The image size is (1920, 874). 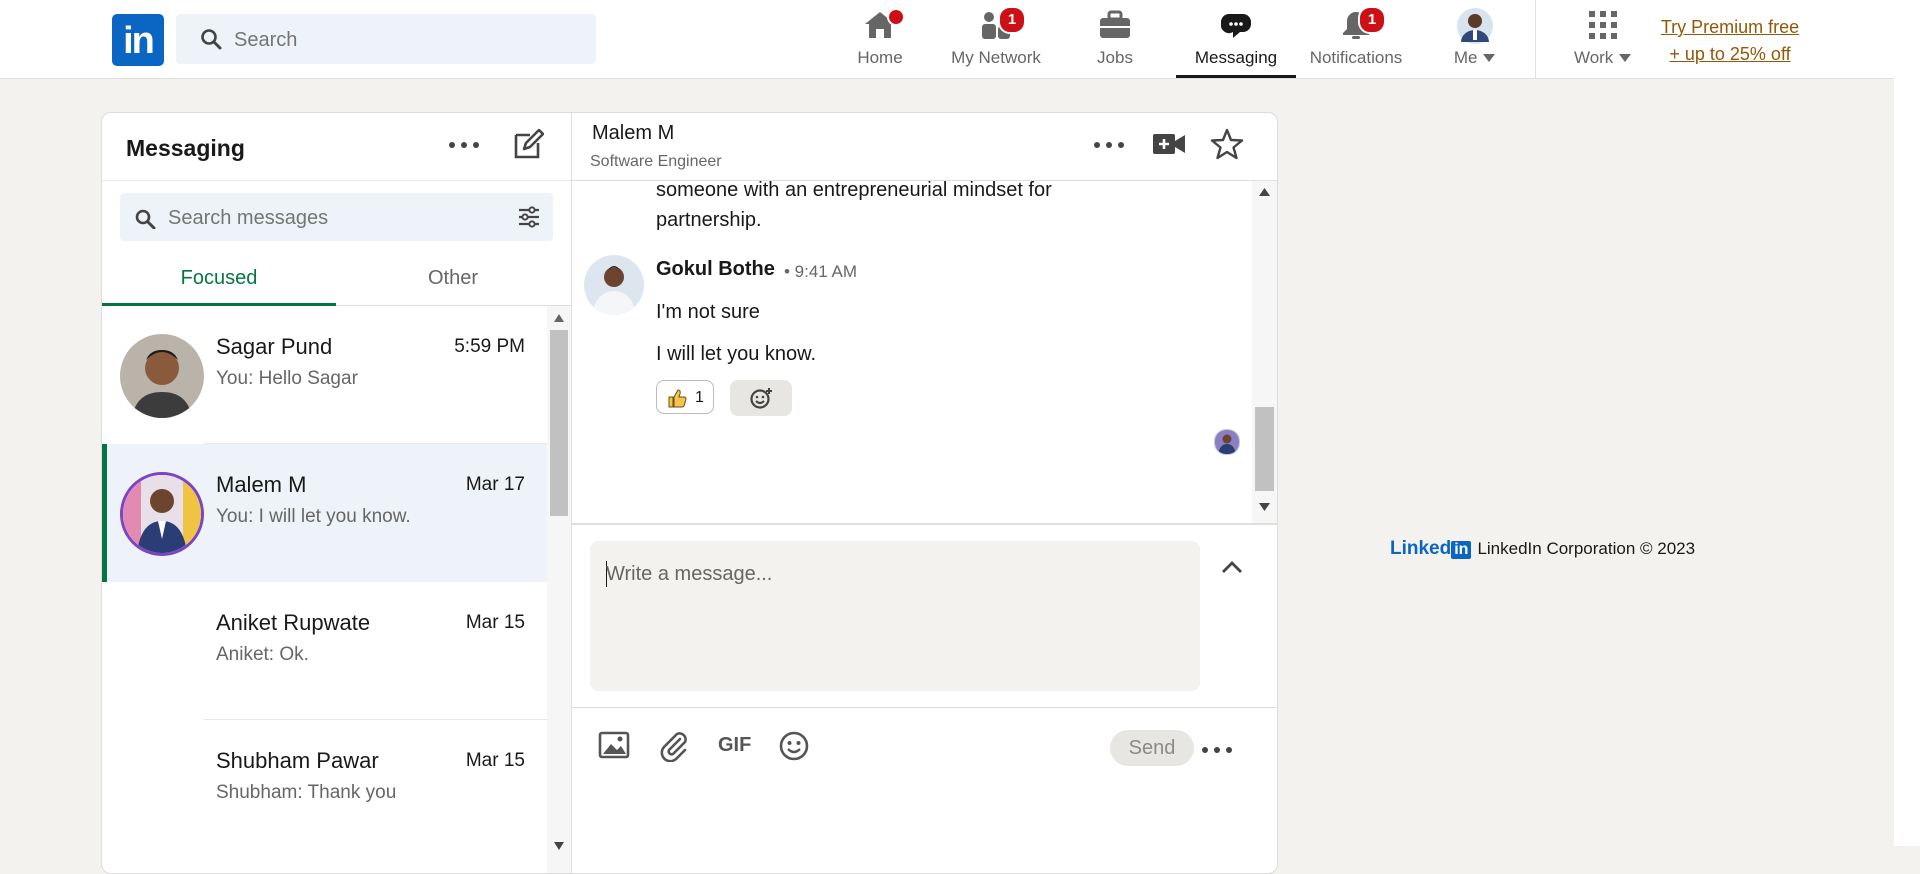 I want to click on nav-messaging: Messaging, so click(x=1236, y=39).